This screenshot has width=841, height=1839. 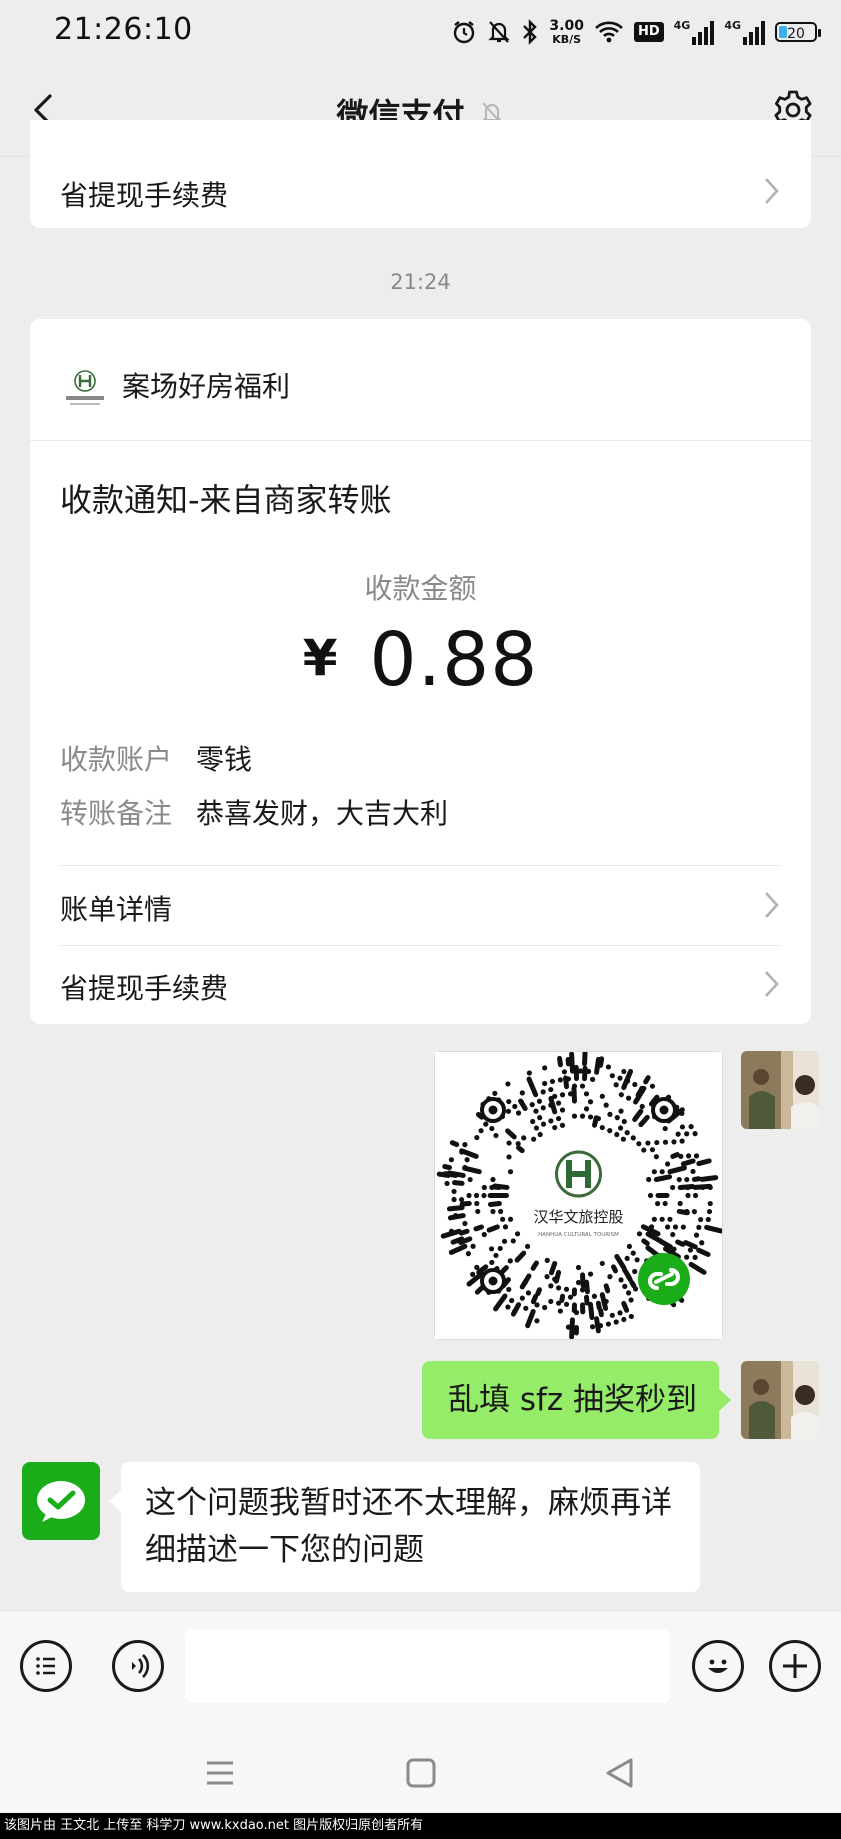 What do you see at coordinates (206, 385) in the screenshot?
I see `merchant-name: 案场好房福利` at bounding box center [206, 385].